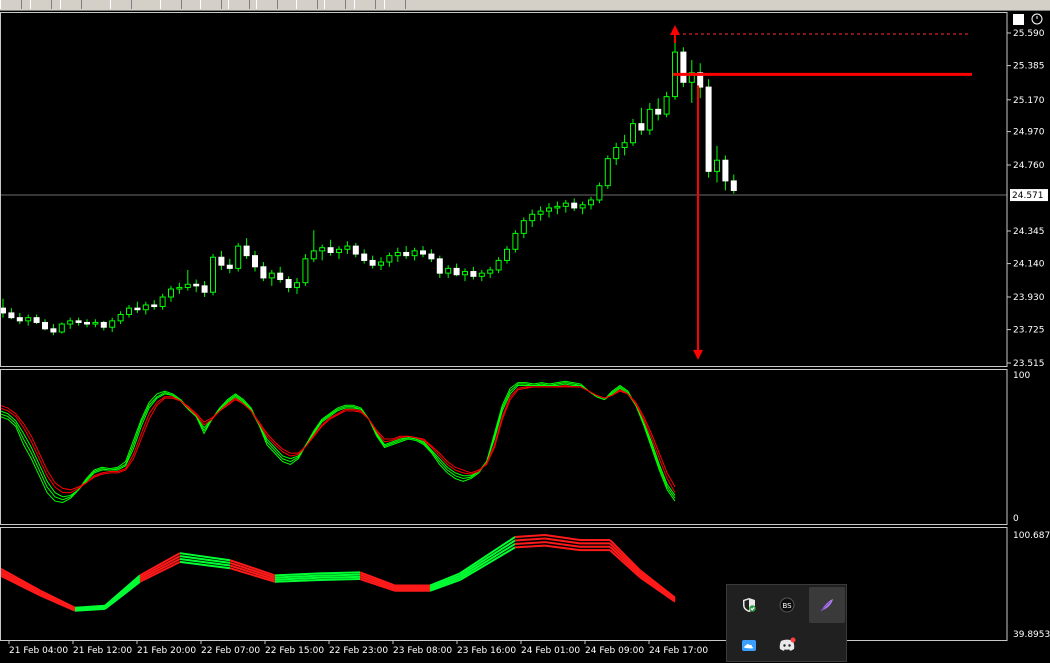 This screenshot has height=663, width=1050. Describe the element at coordinates (1029, 232) in the screenshot. I see `price-tick-label: 24.345` at that location.